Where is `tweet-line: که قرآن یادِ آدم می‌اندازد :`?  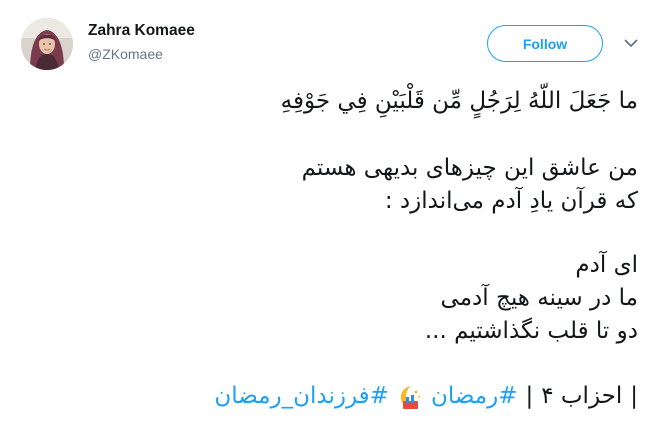 tweet-line: که قرآن یادِ آدم می‌اندازد : is located at coordinates (511, 201).